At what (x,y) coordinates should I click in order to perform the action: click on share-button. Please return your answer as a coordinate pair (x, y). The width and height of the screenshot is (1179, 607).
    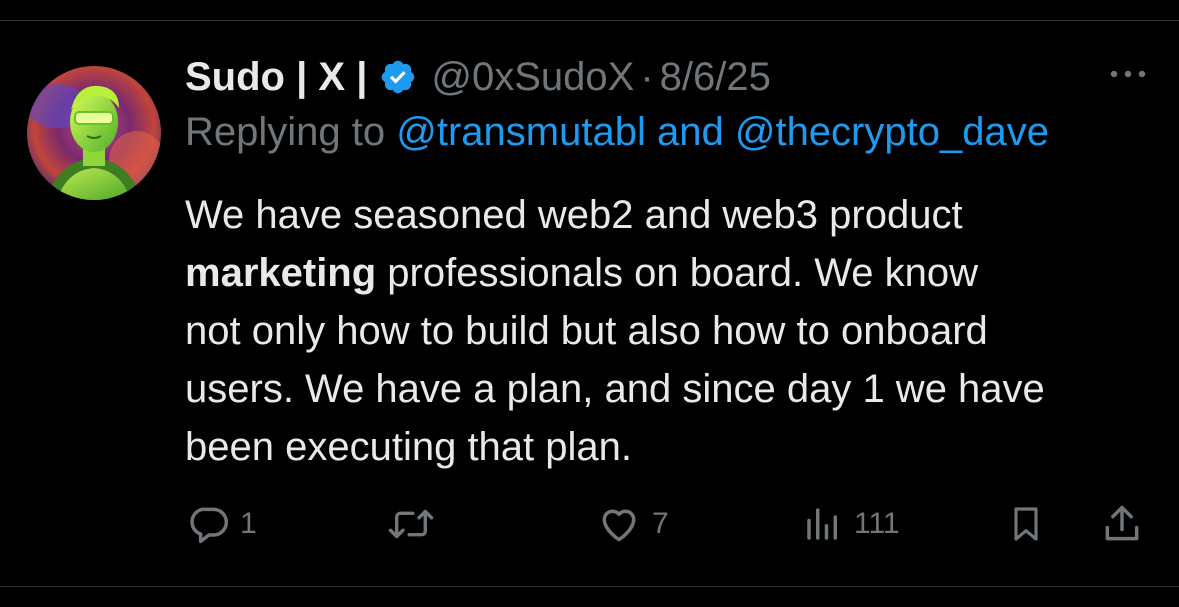
    Looking at the image, I should click on (1122, 524).